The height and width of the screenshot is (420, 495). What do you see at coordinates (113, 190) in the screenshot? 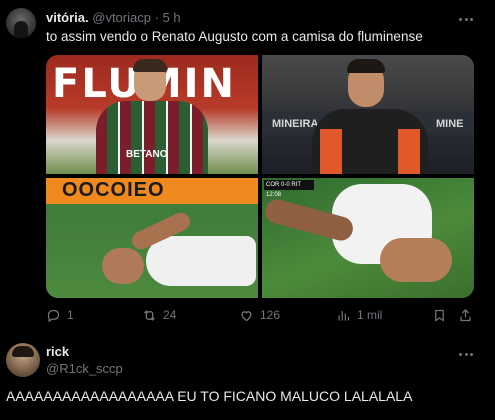
I see `ad-board-text: OOCOIEO` at bounding box center [113, 190].